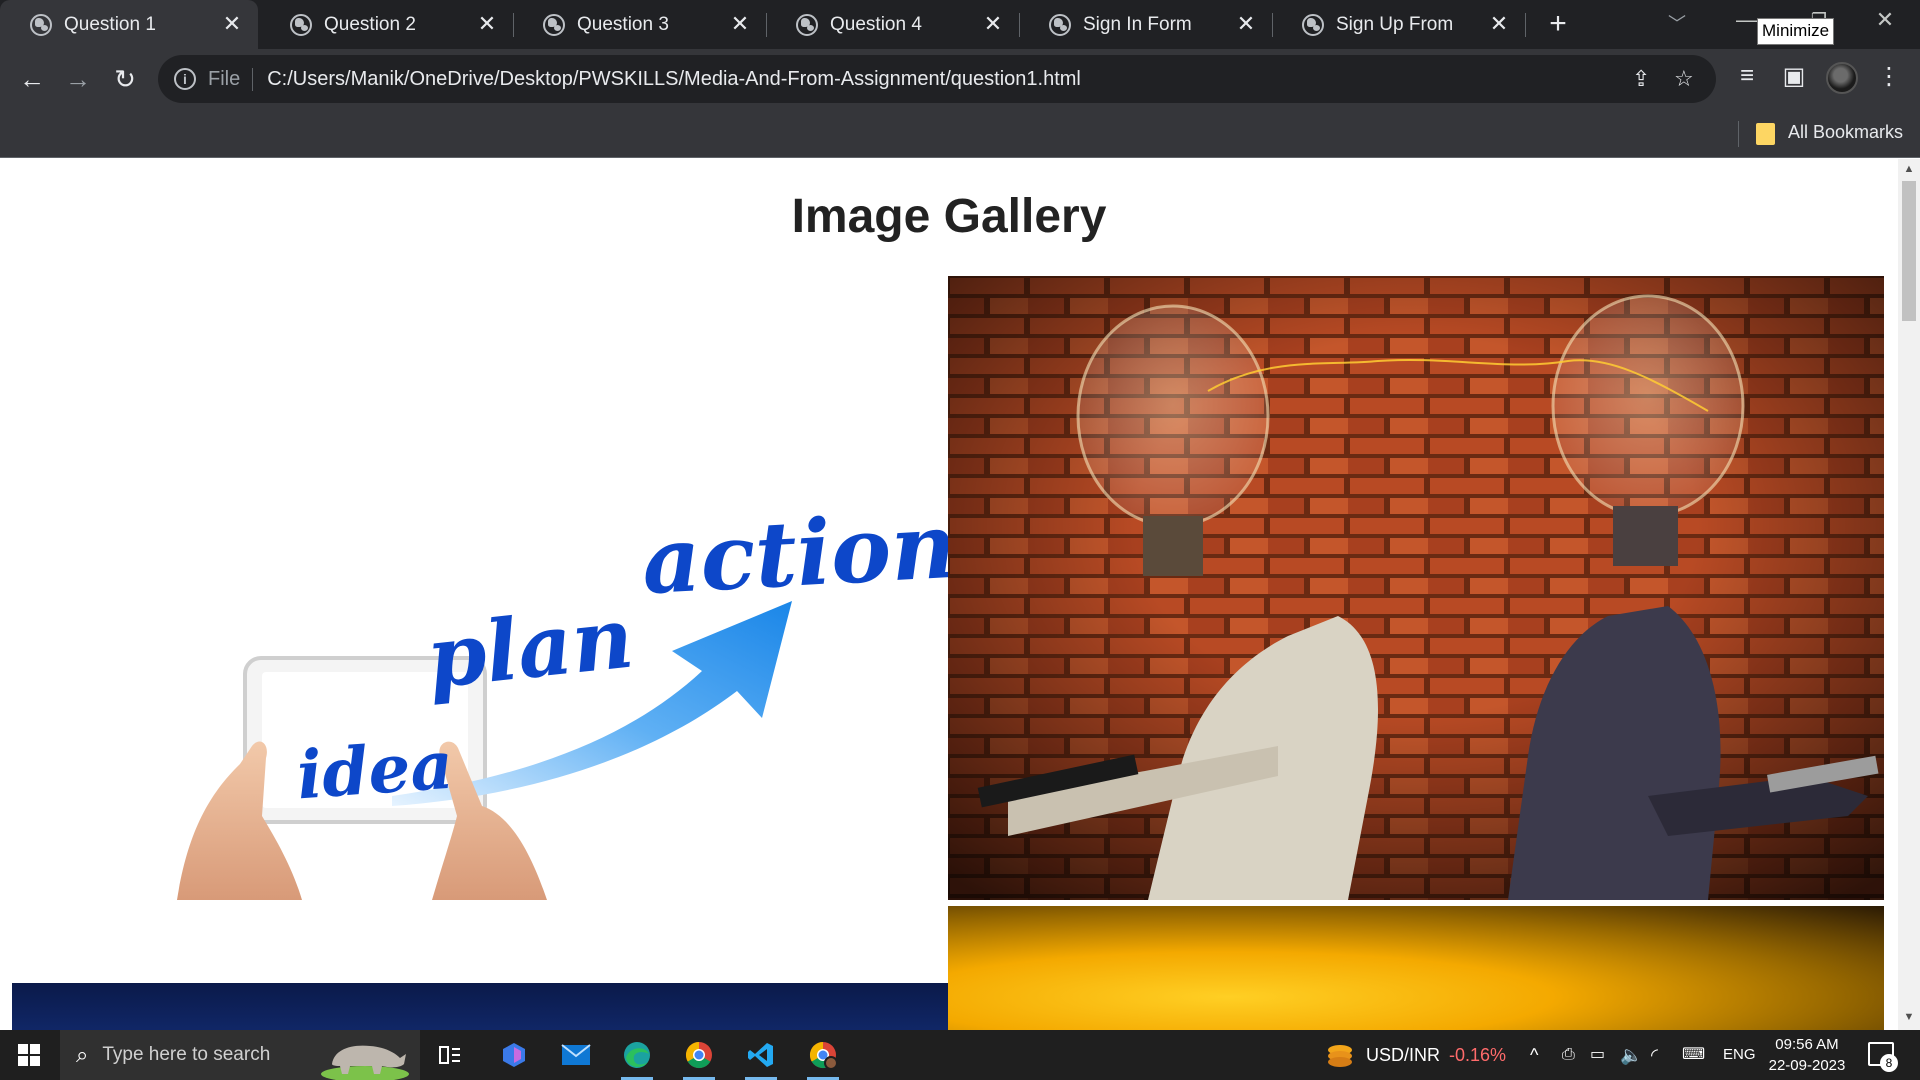 The height and width of the screenshot is (1080, 1920). Describe the element at coordinates (450, 1055) in the screenshot. I see `task-view-icon` at that location.